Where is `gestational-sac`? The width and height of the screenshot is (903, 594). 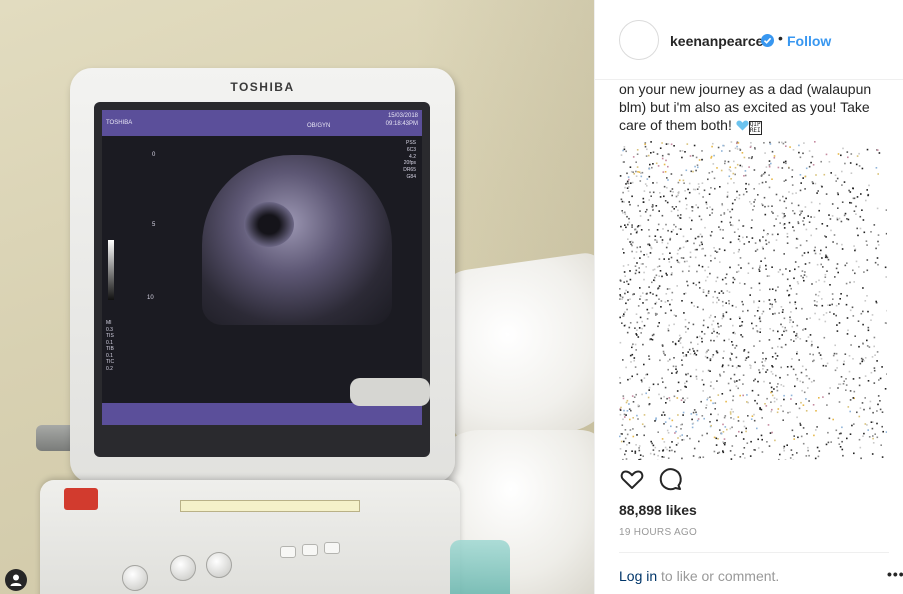
gestational-sac is located at coordinates (269, 224).